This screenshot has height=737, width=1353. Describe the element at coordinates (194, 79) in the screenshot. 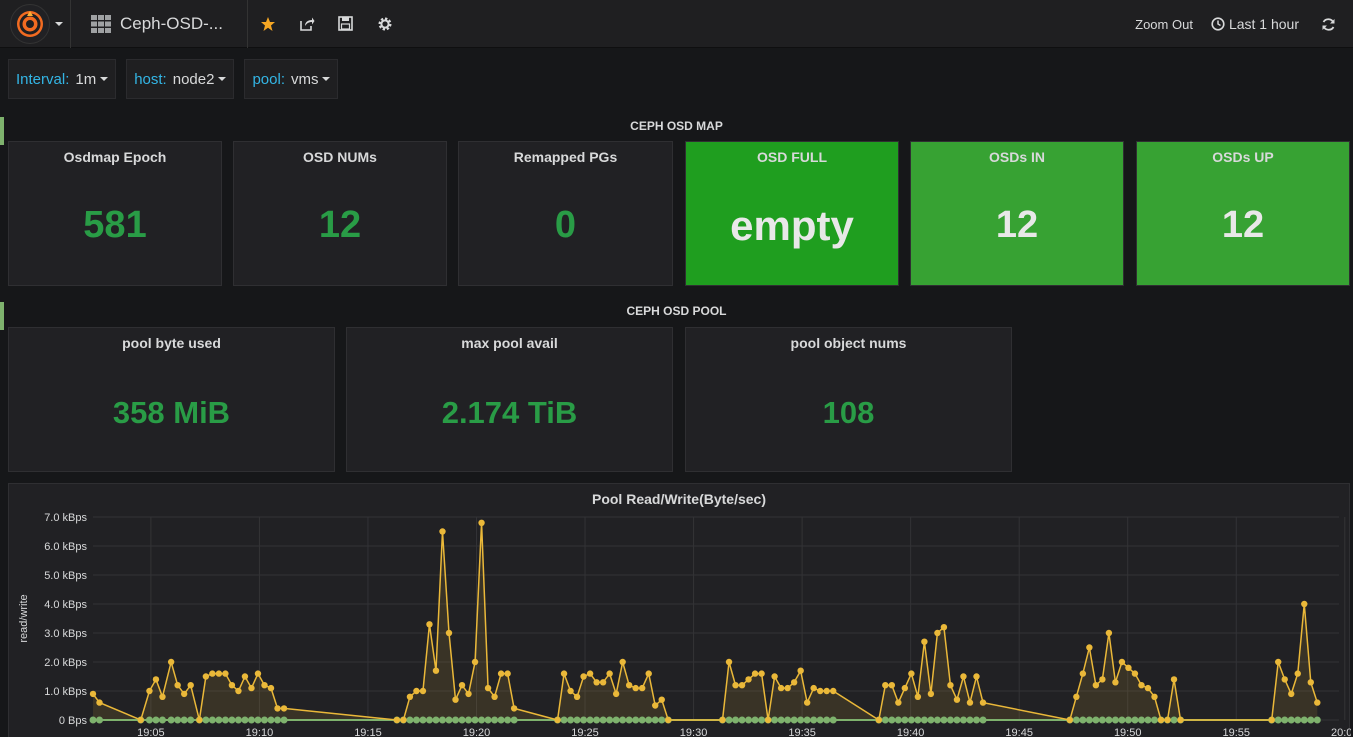

I see `variable-host-dropdown: node2` at that location.